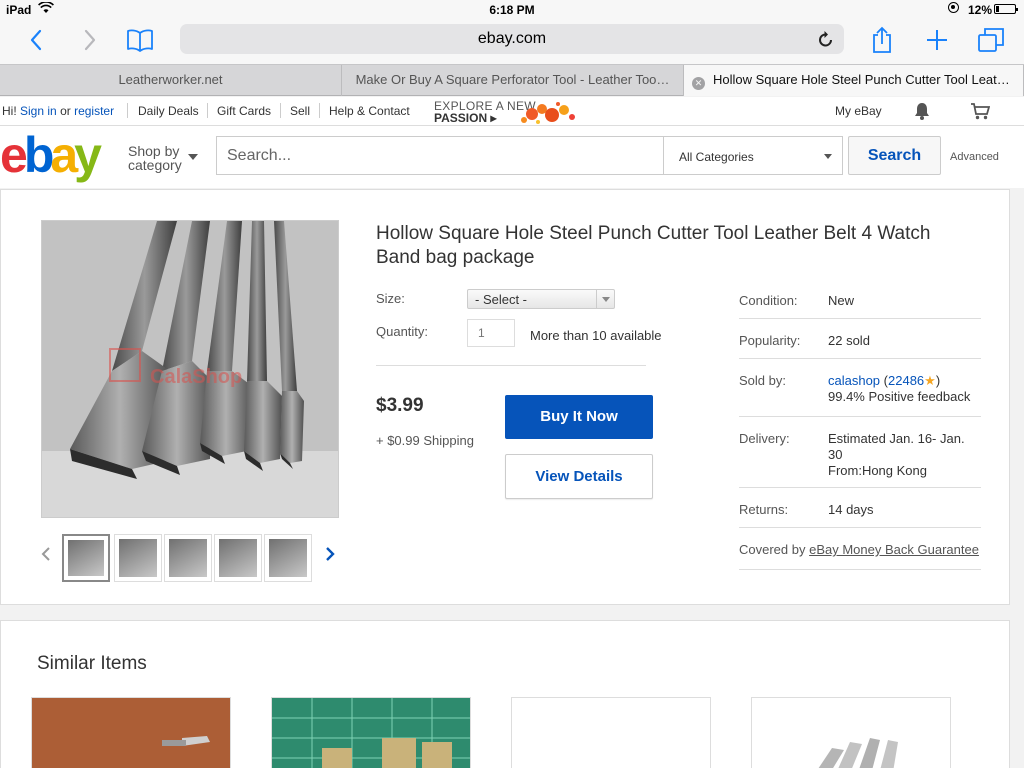 Image resolution: width=1024 pixels, height=768 pixels. What do you see at coordinates (94, 111) in the screenshot?
I see `register-link: register` at bounding box center [94, 111].